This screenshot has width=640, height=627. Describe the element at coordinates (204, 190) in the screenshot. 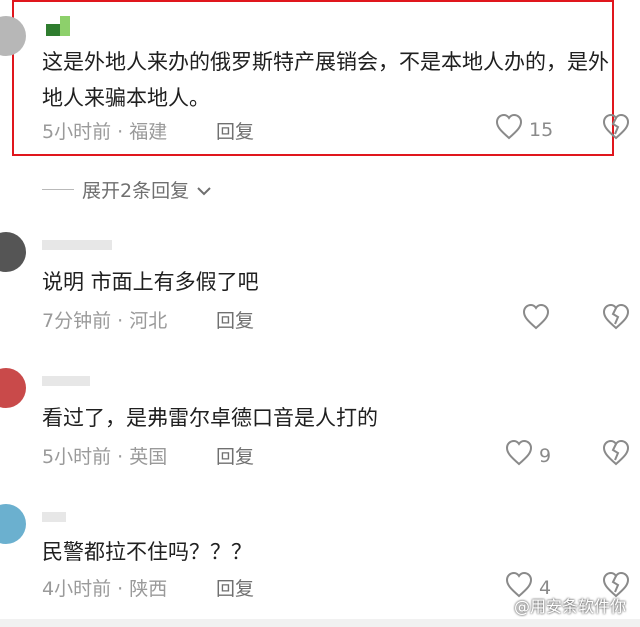

I see `chevron-down-icon` at that location.